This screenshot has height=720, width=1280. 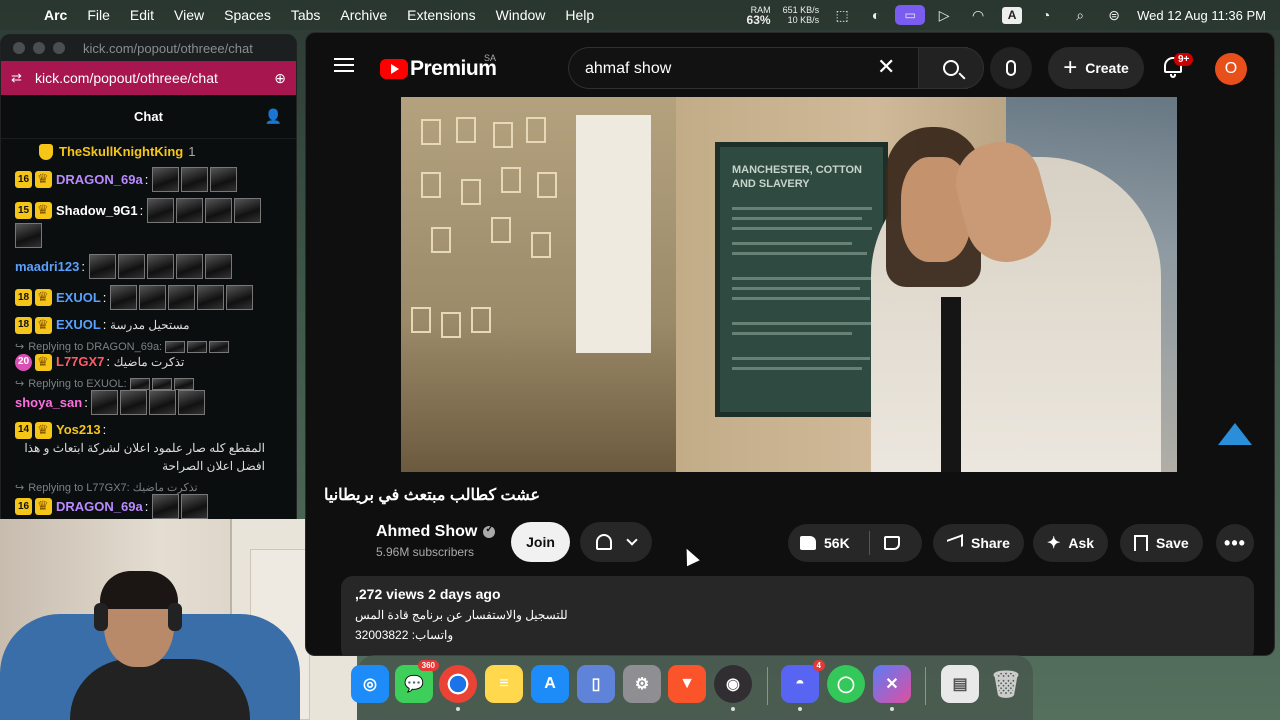 I want to click on chat-username: Yos213, so click(x=78, y=430).